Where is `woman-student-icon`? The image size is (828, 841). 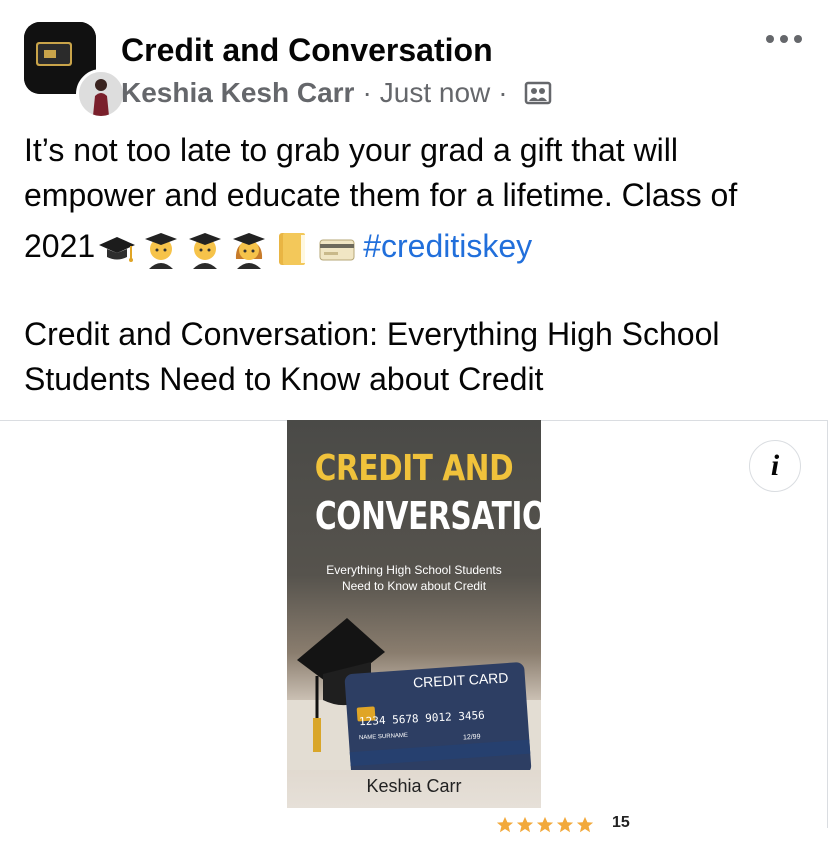
woman-student-icon is located at coordinates (249, 250).